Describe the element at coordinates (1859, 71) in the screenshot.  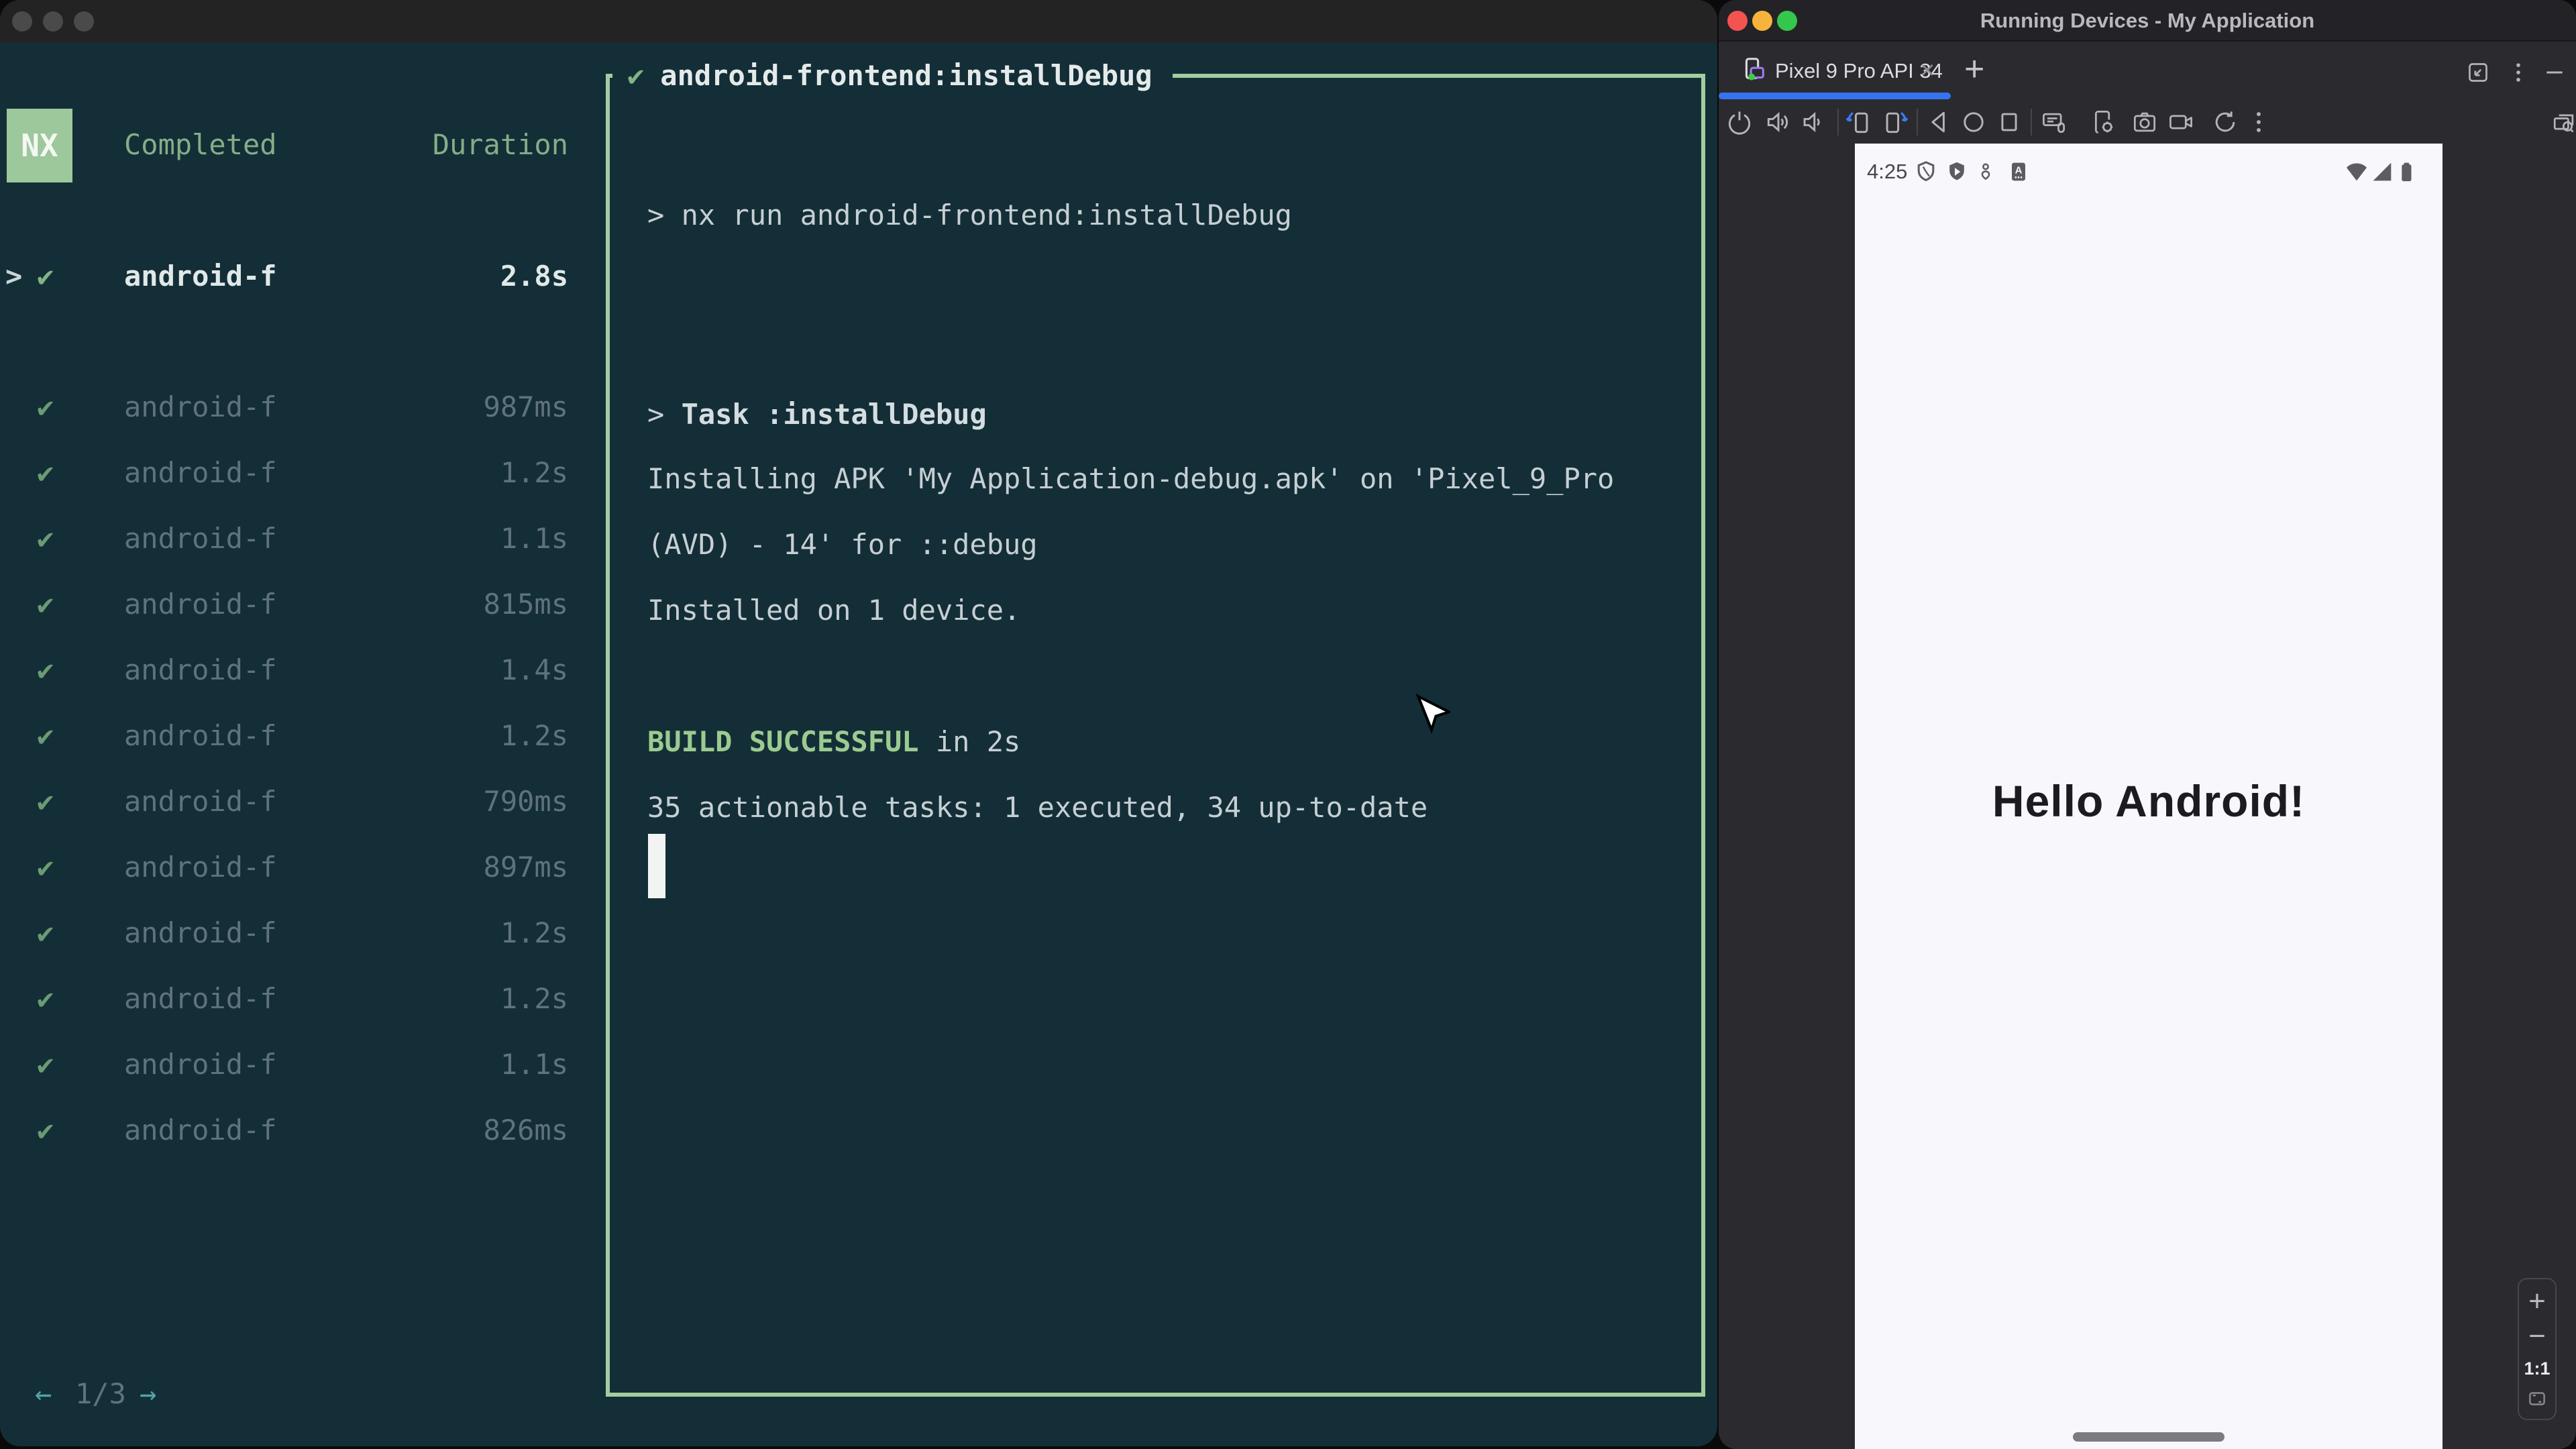
I see `tab-pixel-9-pro: Pixel 9 Pro API 34` at that location.